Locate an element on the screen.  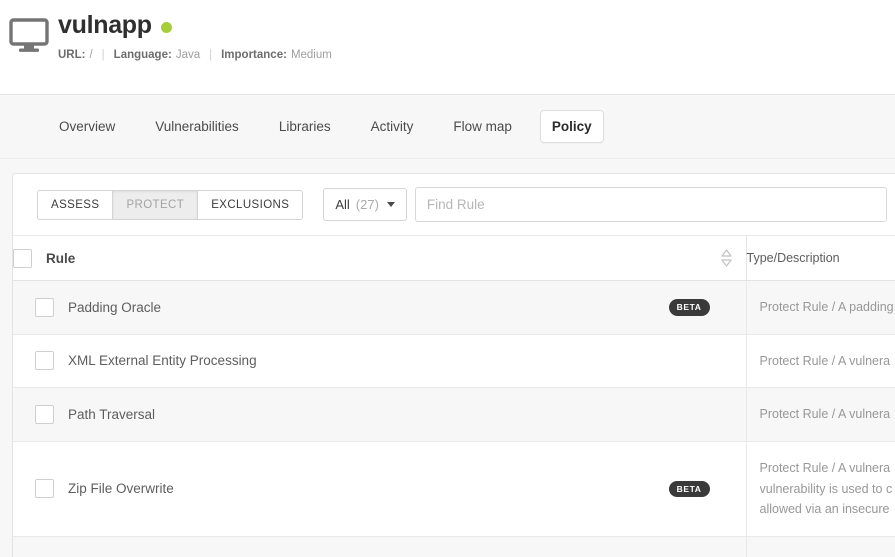
tab-overview: Overview is located at coordinates (87, 126).